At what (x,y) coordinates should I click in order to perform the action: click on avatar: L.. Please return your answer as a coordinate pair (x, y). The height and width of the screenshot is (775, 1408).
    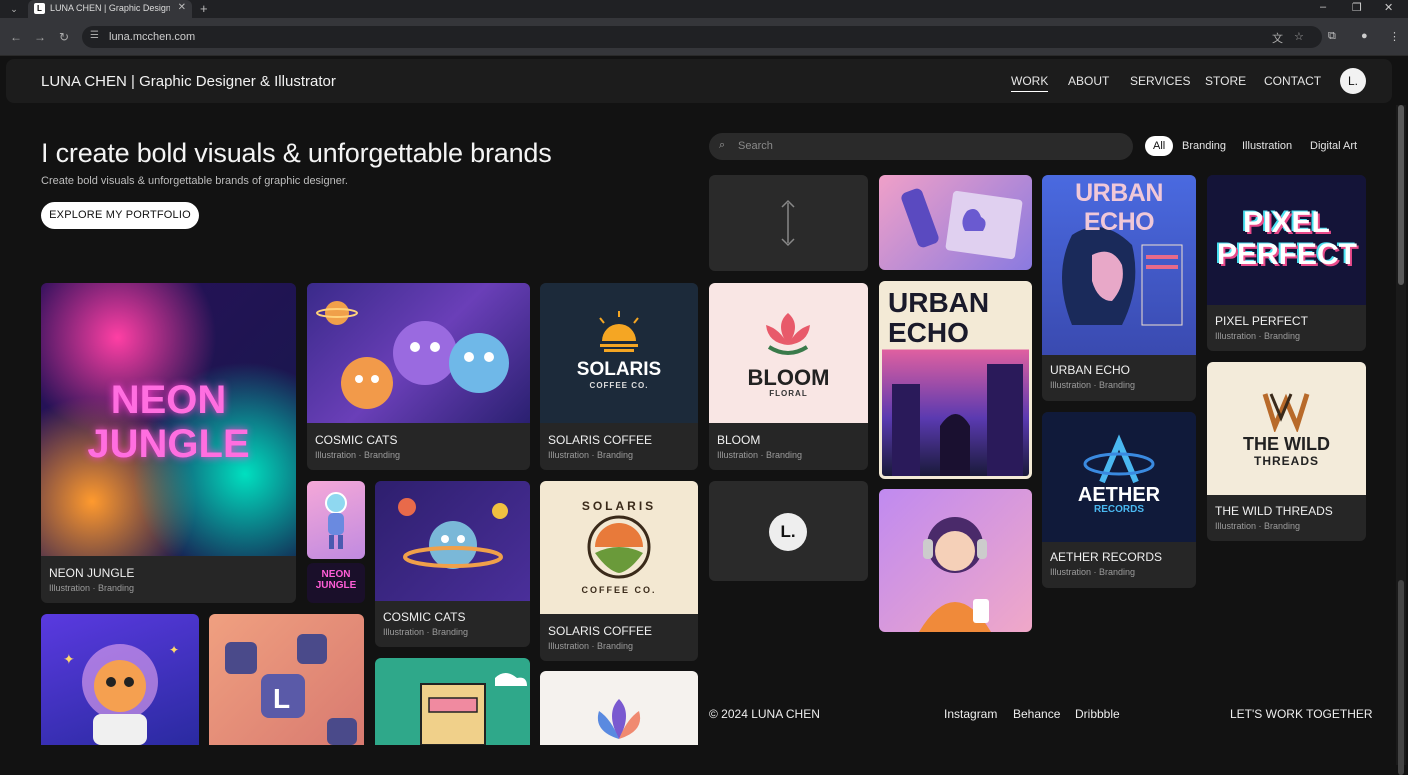
    Looking at the image, I should click on (1353, 81).